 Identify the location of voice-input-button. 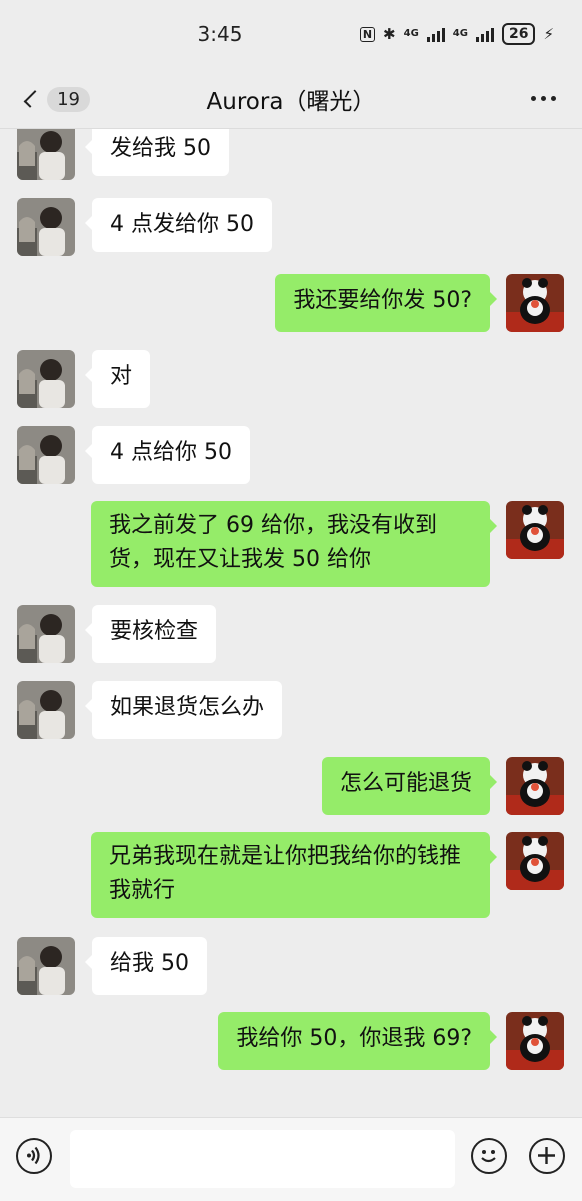
(34, 1156).